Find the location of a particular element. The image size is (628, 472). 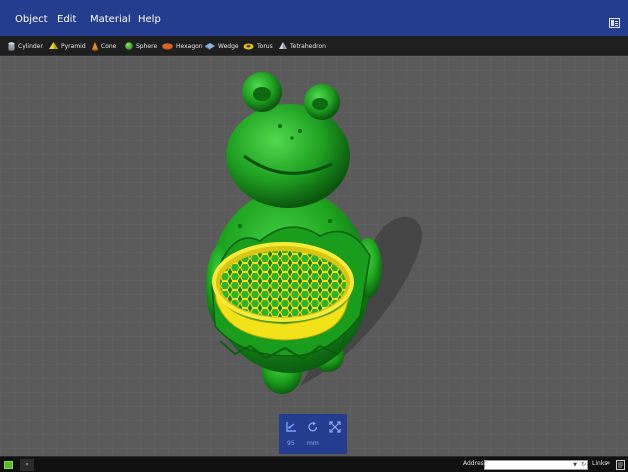

shape-label: Hexagon is located at coordinates (189, 46).